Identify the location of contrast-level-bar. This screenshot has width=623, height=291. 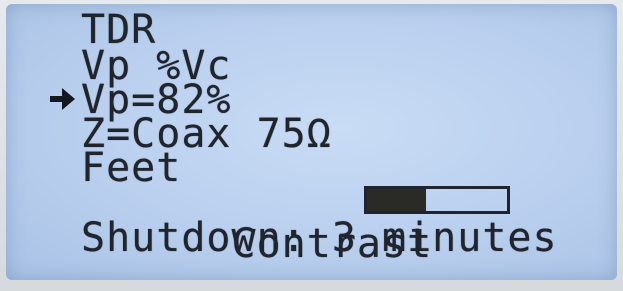
(437, 200).